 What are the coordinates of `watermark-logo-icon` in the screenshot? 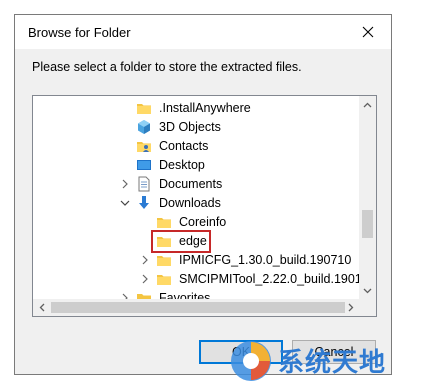 It's located at (251, 361).